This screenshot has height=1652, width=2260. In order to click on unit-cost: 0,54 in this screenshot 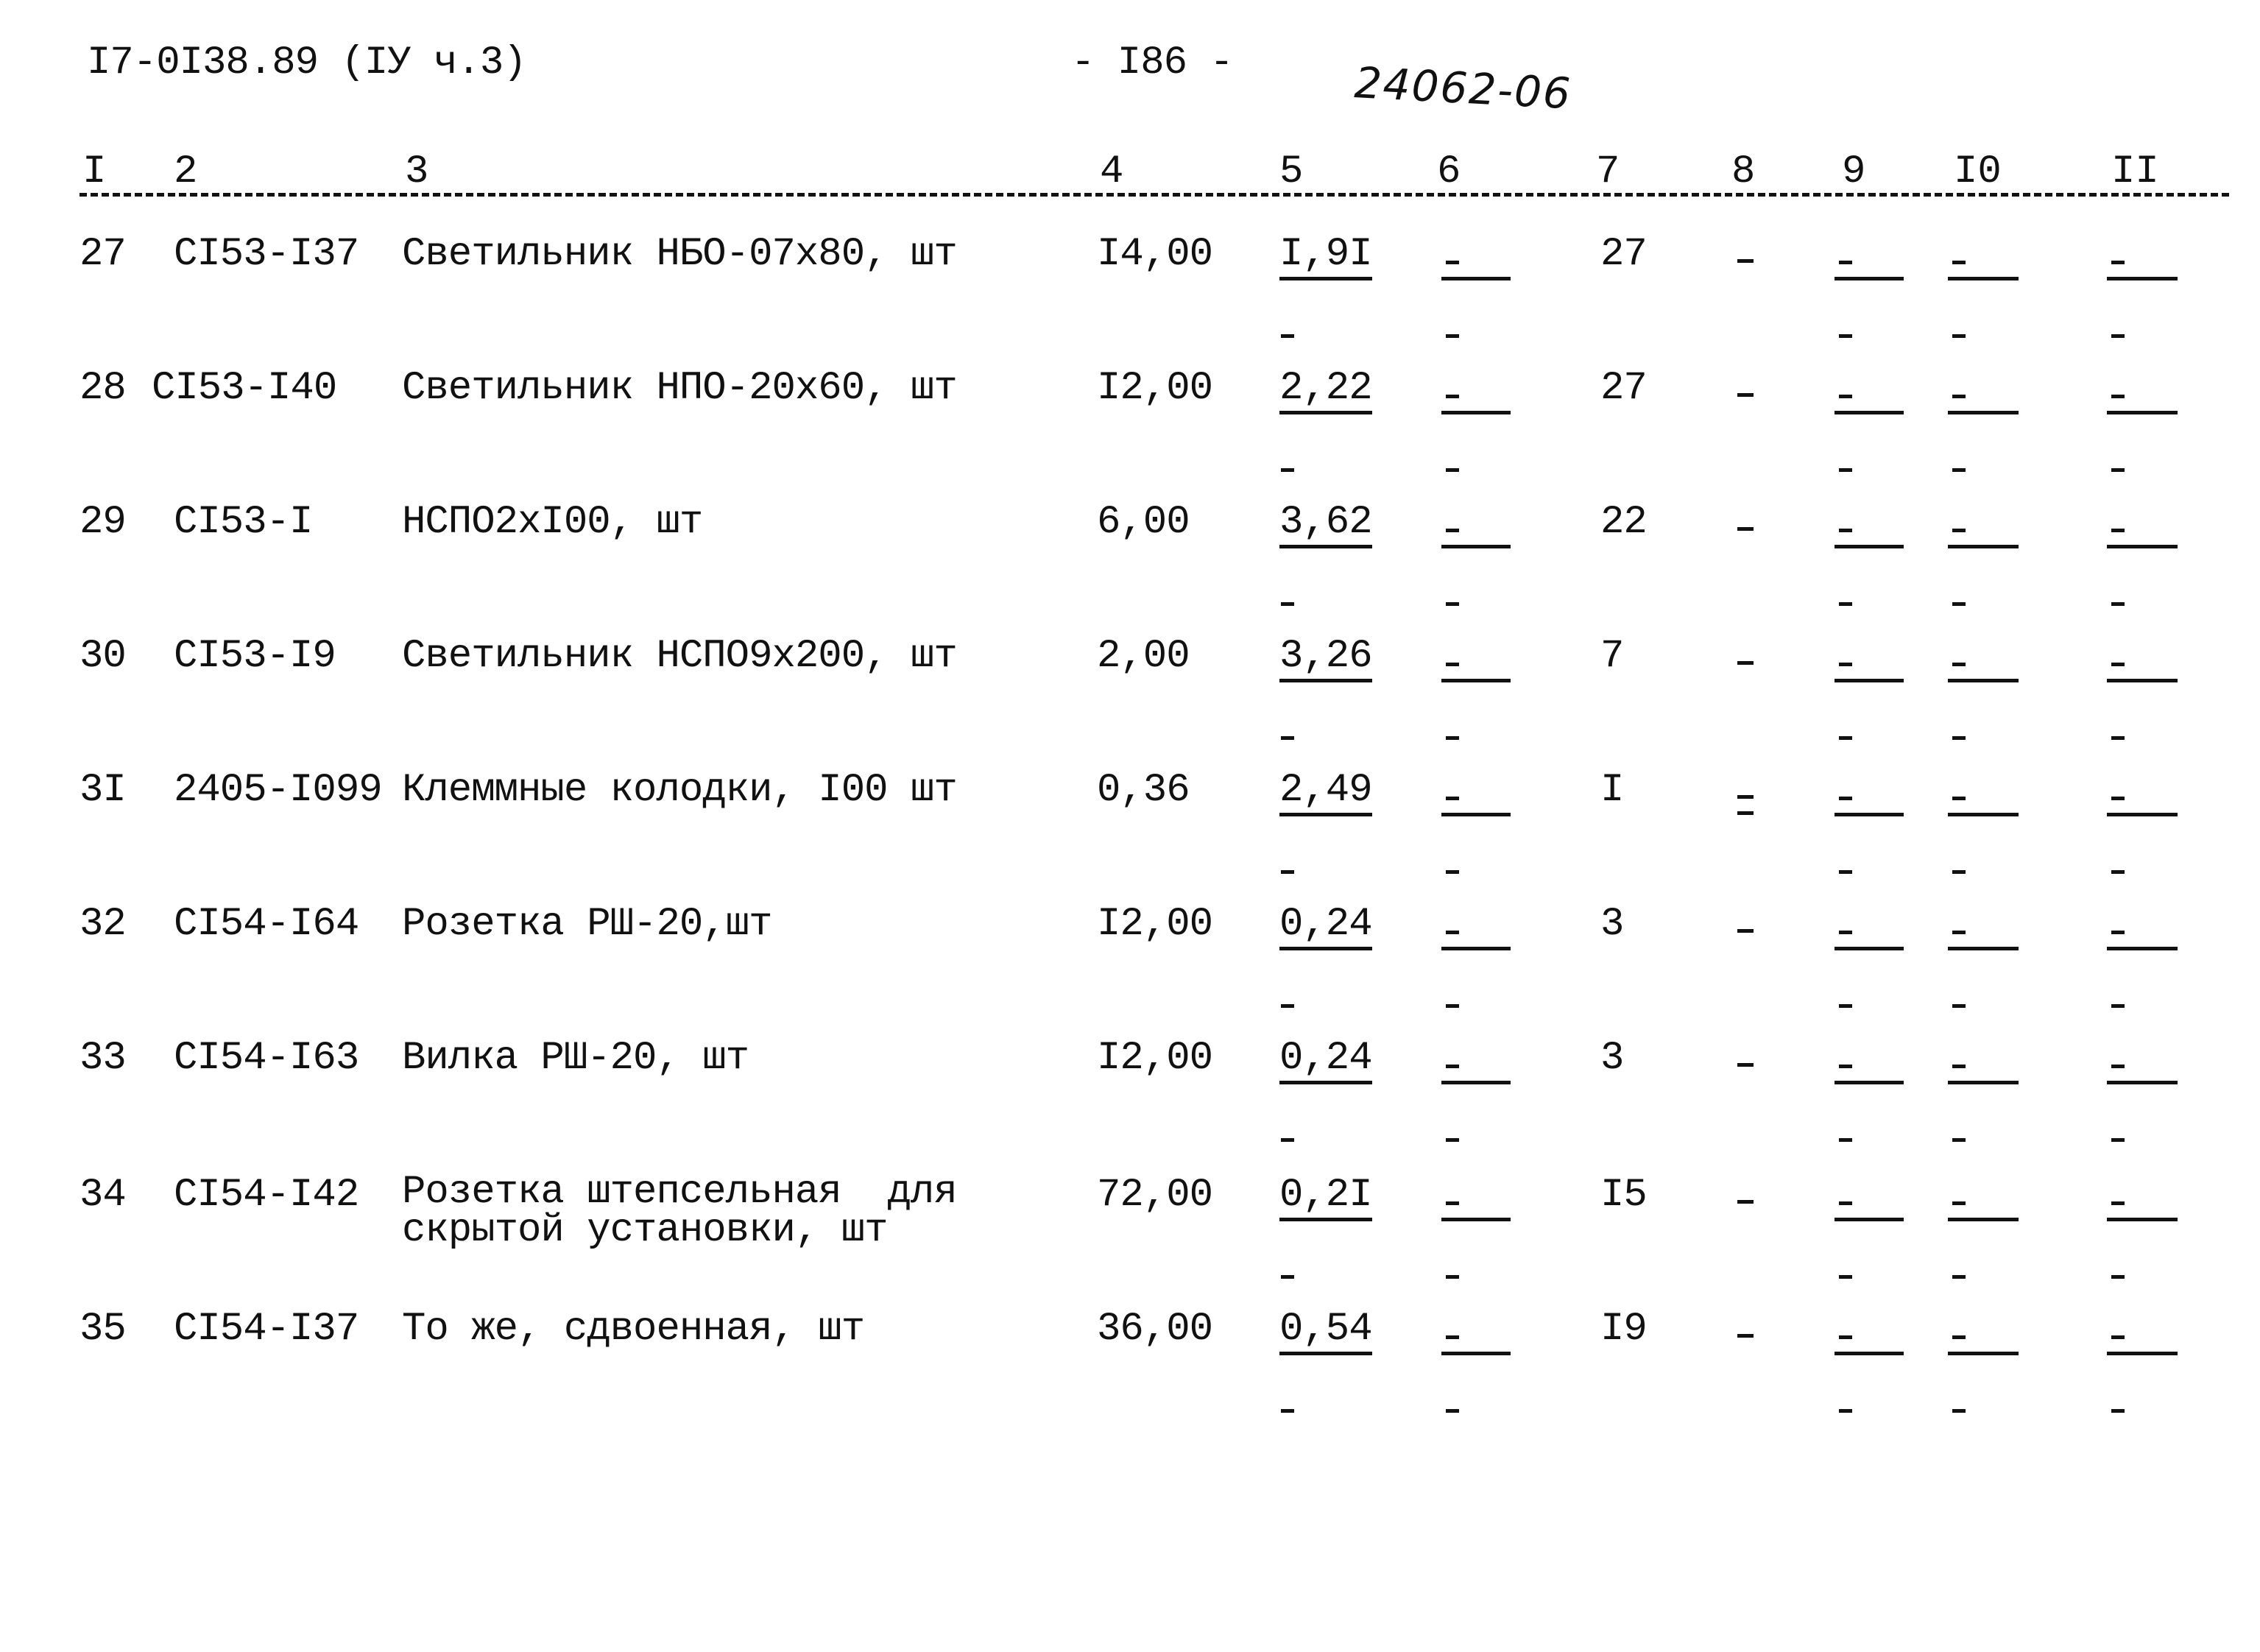, I will do `click(1326, 1331)`.